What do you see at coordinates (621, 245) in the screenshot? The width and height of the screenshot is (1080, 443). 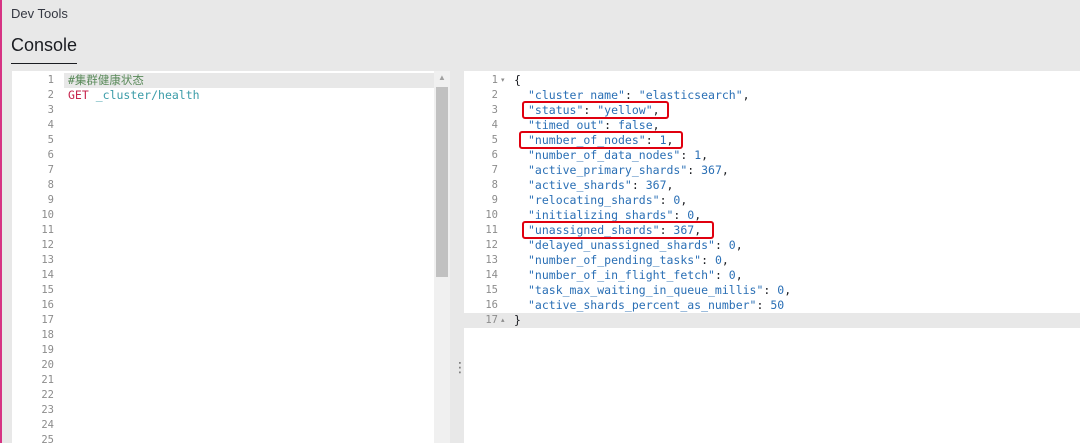 I see `json-key: "delayed_unassigned_shards"` at bounding box center [621, 245].